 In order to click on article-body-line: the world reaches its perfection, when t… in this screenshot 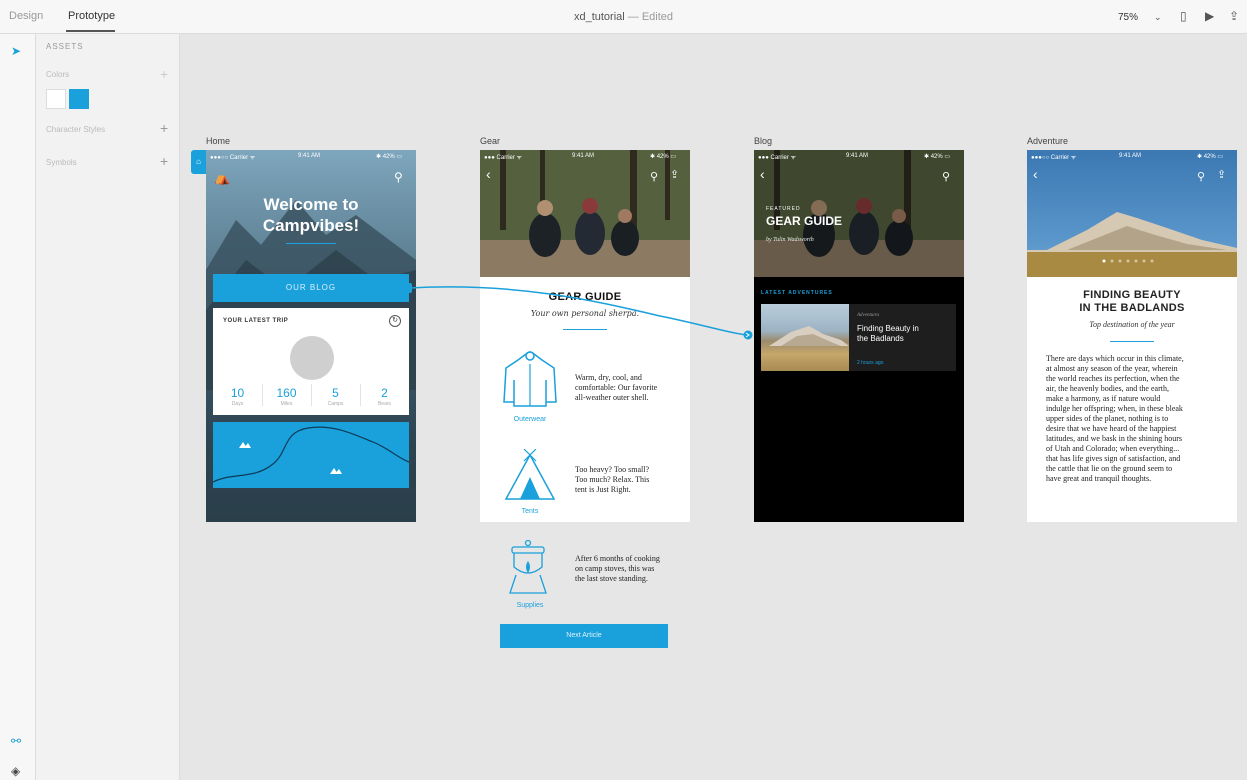, I will do `click(1113, 378)`.